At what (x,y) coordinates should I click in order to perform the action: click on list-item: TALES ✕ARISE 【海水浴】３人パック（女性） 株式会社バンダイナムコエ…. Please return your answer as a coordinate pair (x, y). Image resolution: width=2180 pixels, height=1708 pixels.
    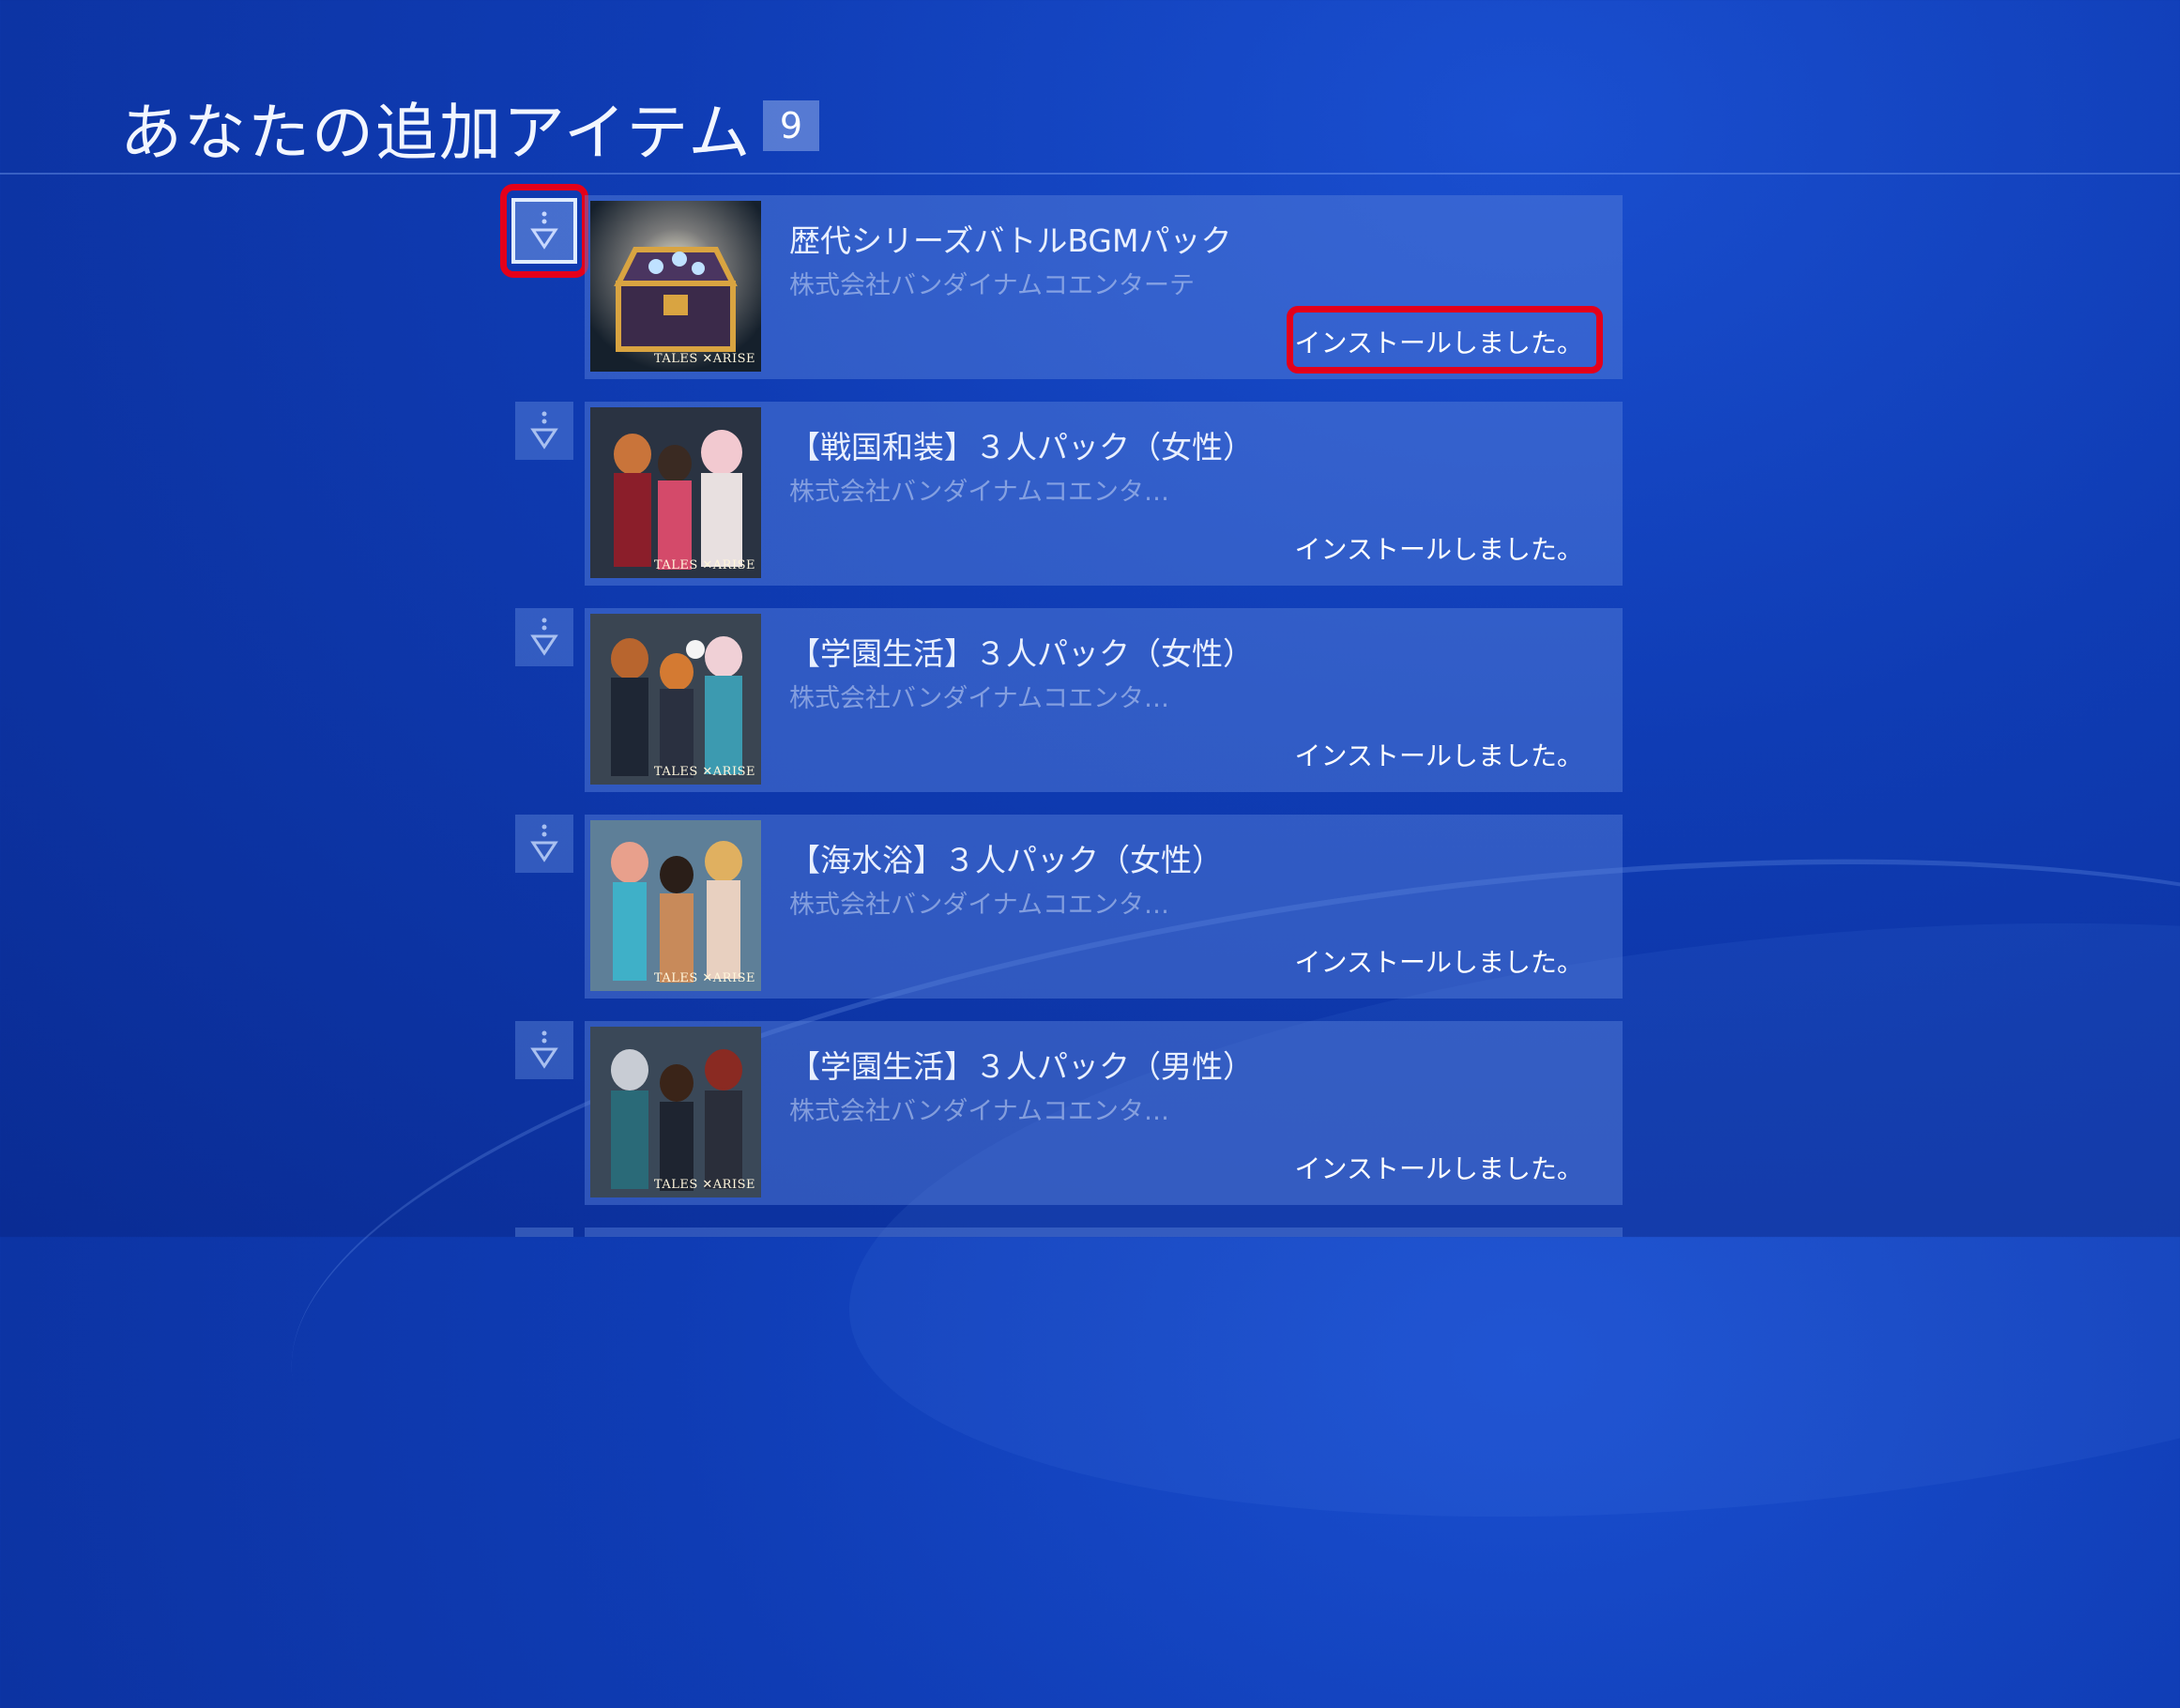
    Looking at the image, I should click on (1090, 907).